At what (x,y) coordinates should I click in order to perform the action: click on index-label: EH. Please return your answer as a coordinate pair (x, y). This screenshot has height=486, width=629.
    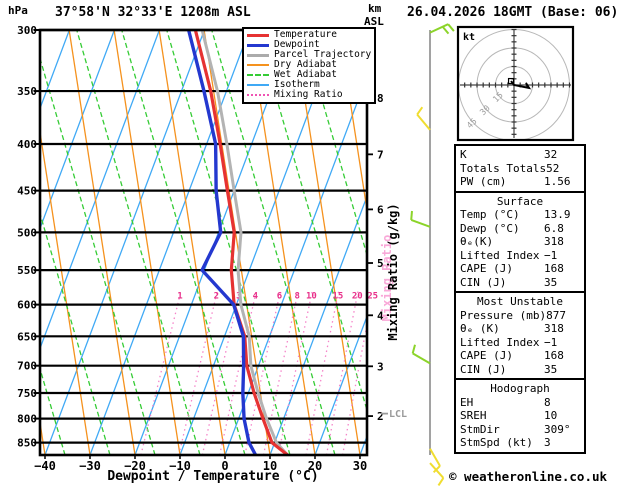
    Looking at the image, I should click on (467, 402).